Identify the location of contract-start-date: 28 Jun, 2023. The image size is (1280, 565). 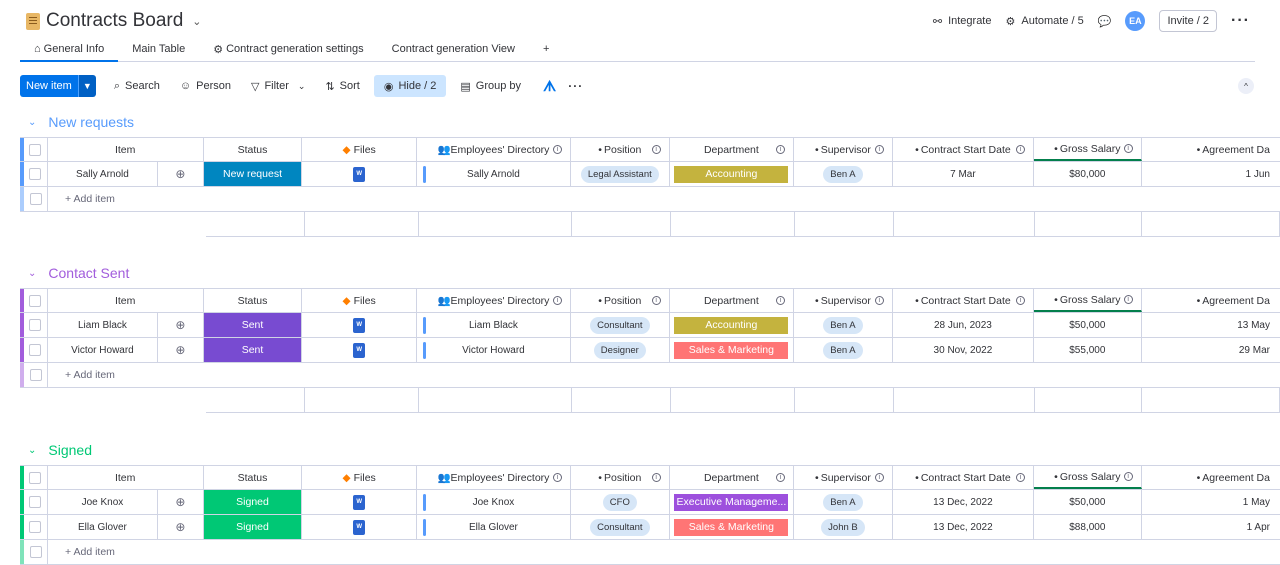
(964, 325).